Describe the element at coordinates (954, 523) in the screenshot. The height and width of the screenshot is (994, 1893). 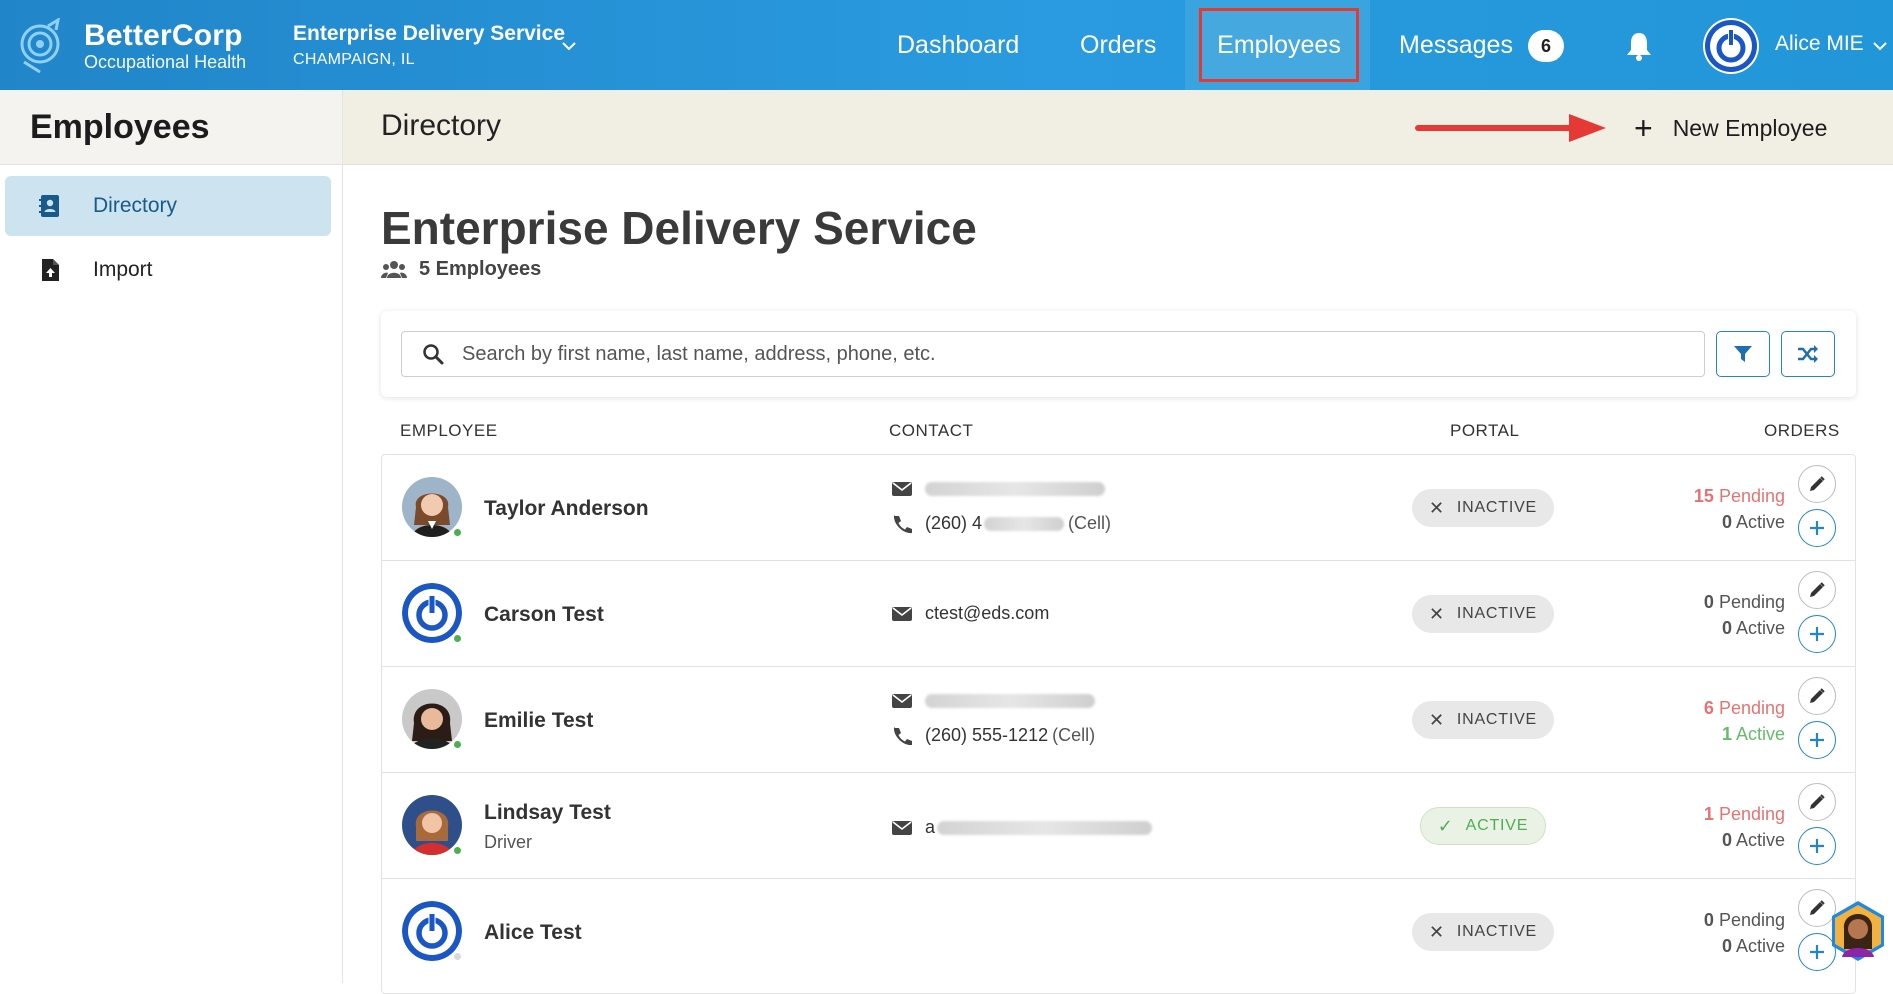
I see `phone-number: (260) 4` at that location.